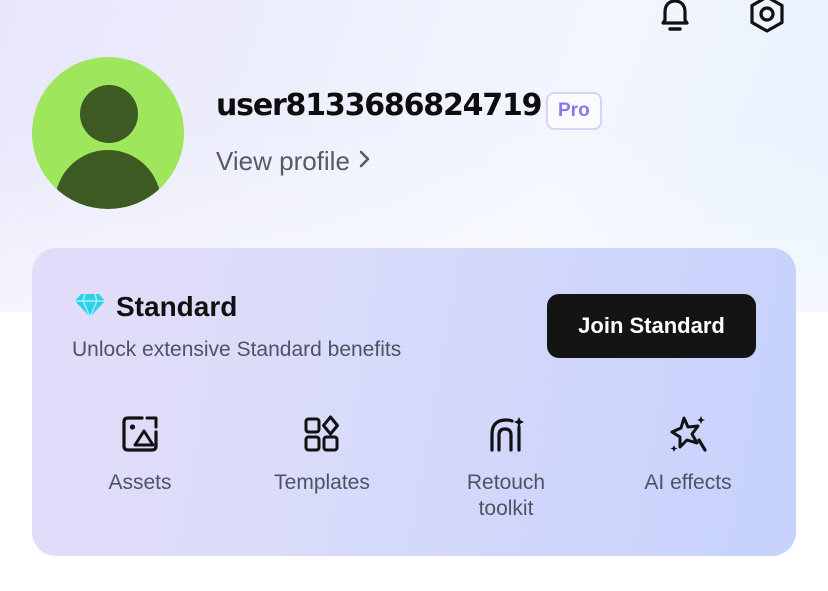  Describe the element at coordinates (90, 307) in the screenshot. I see `diamond-icon` at that location.